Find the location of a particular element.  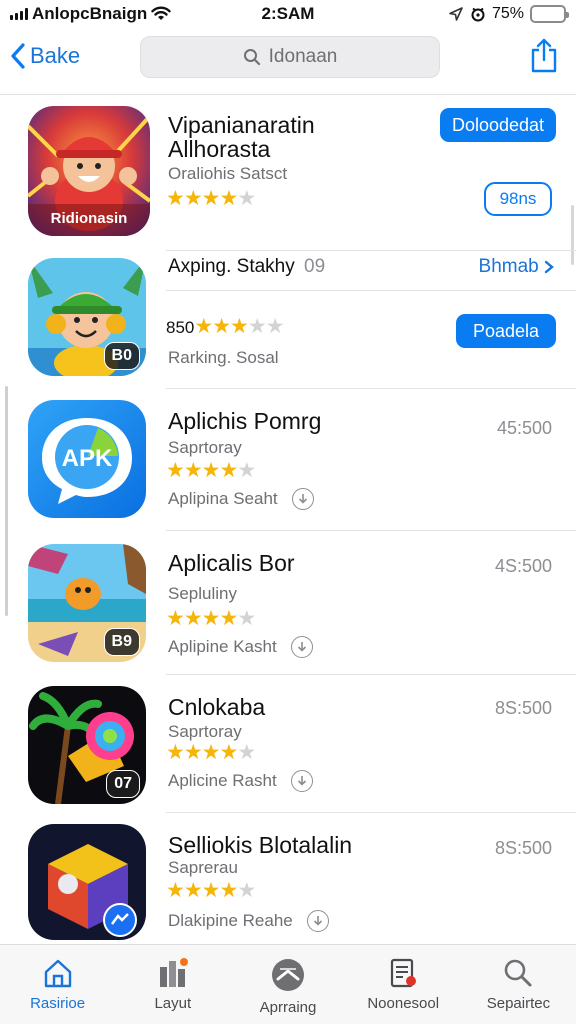

app-badge: B0 is located at coordinates (121, 356).